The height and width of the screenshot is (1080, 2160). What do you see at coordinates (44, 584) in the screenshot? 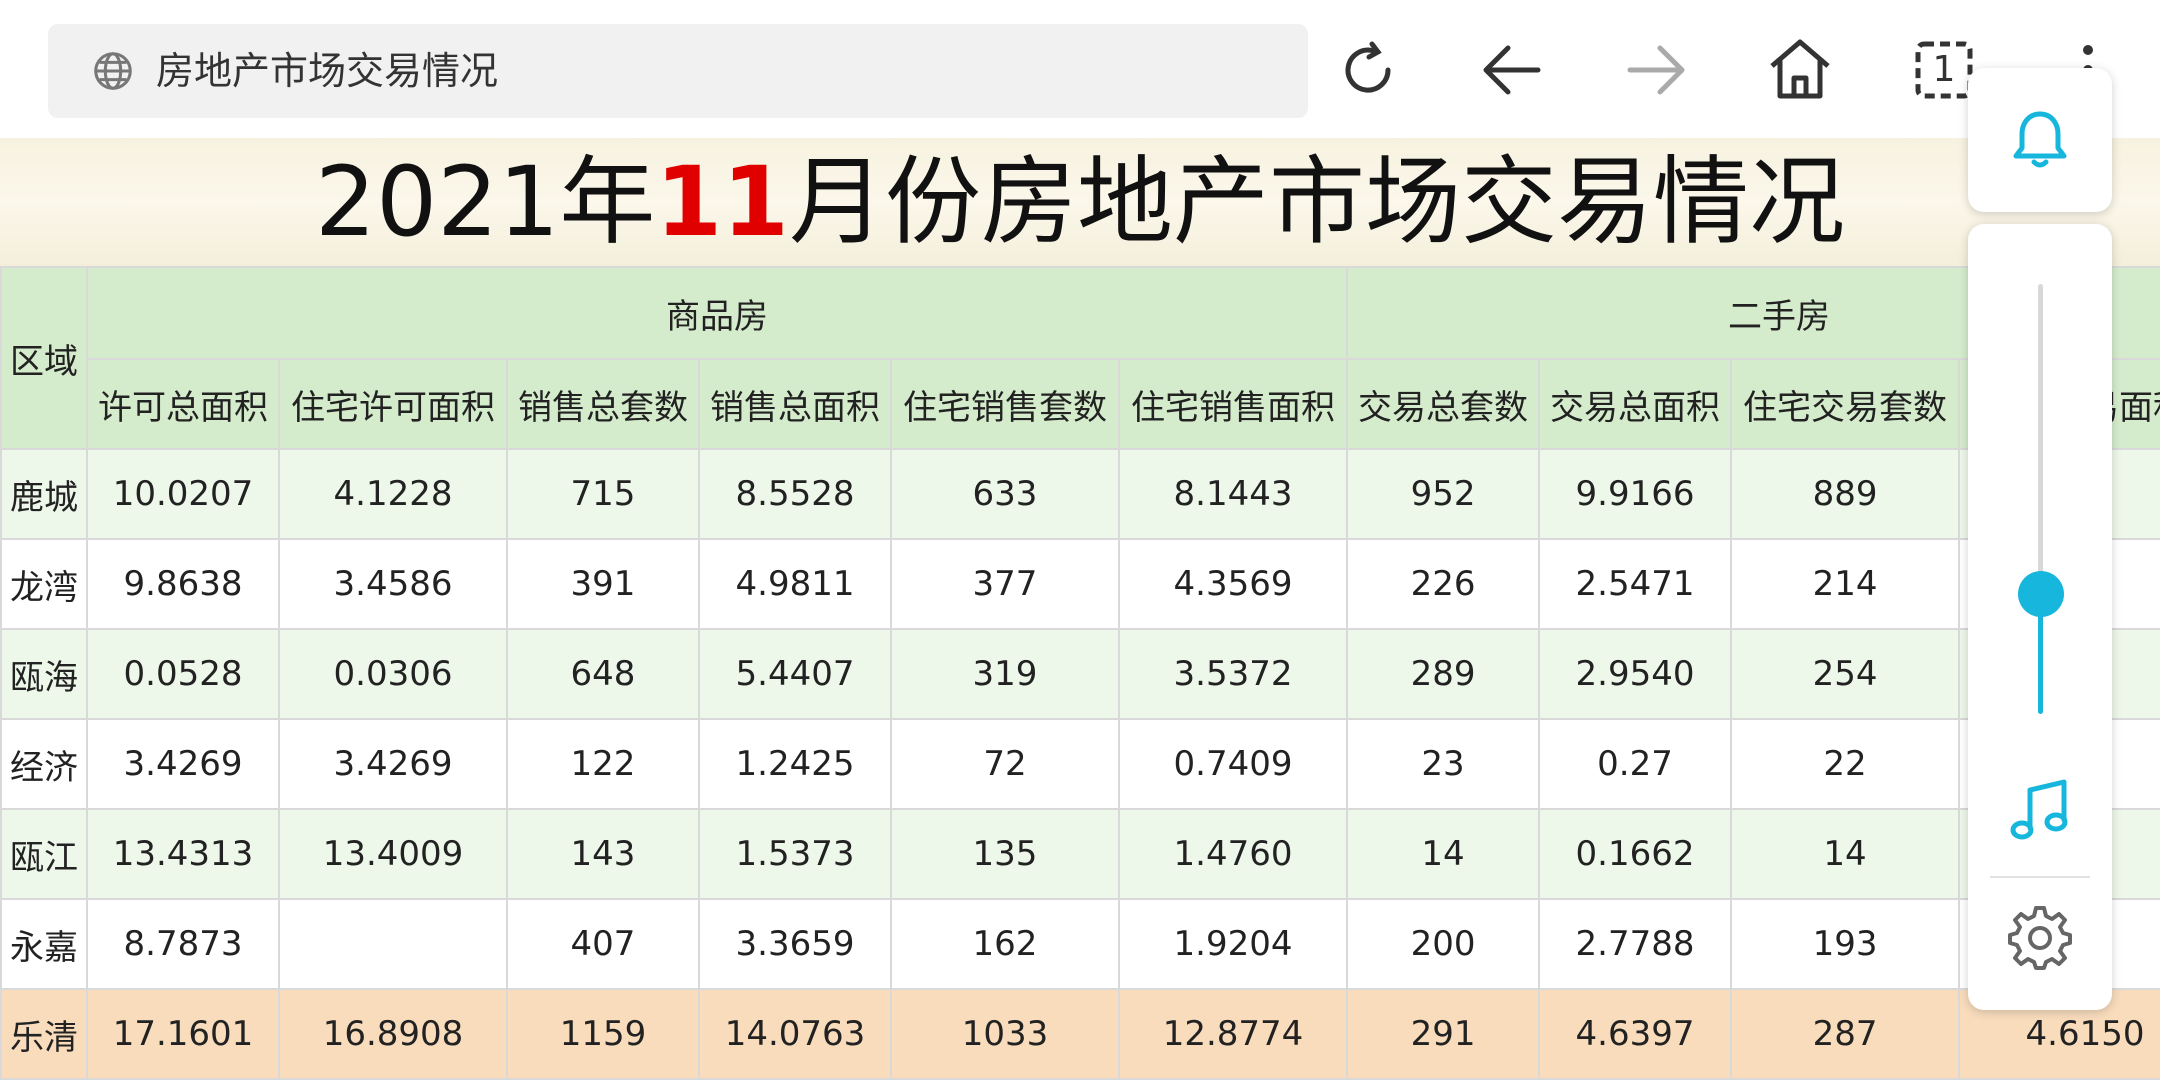
I see `region-cell: 龙湾` at bounding box center [44, 584].